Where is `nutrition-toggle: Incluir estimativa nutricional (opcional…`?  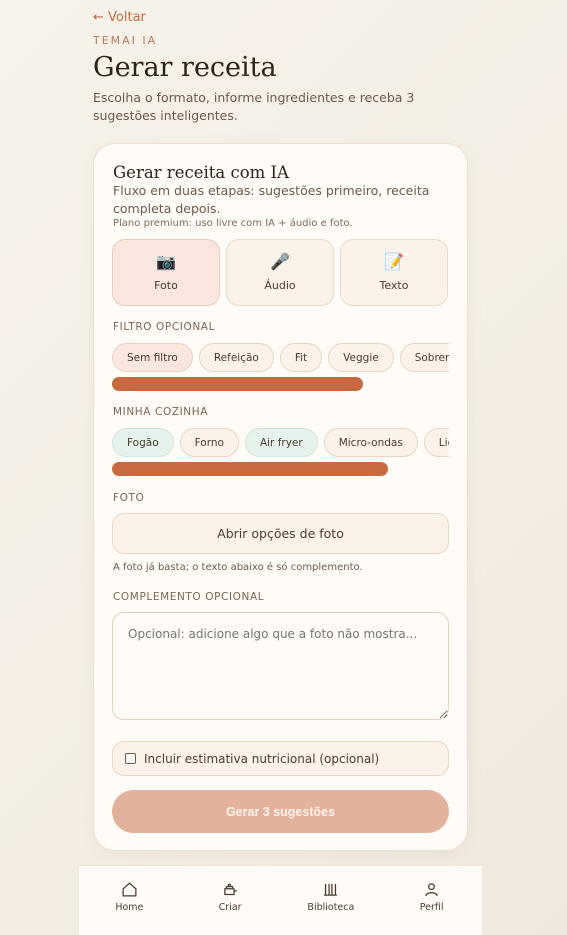 nutrition-toggle: Incluir estimativa nutricional (opcional… is located at coordinates (280, 758).